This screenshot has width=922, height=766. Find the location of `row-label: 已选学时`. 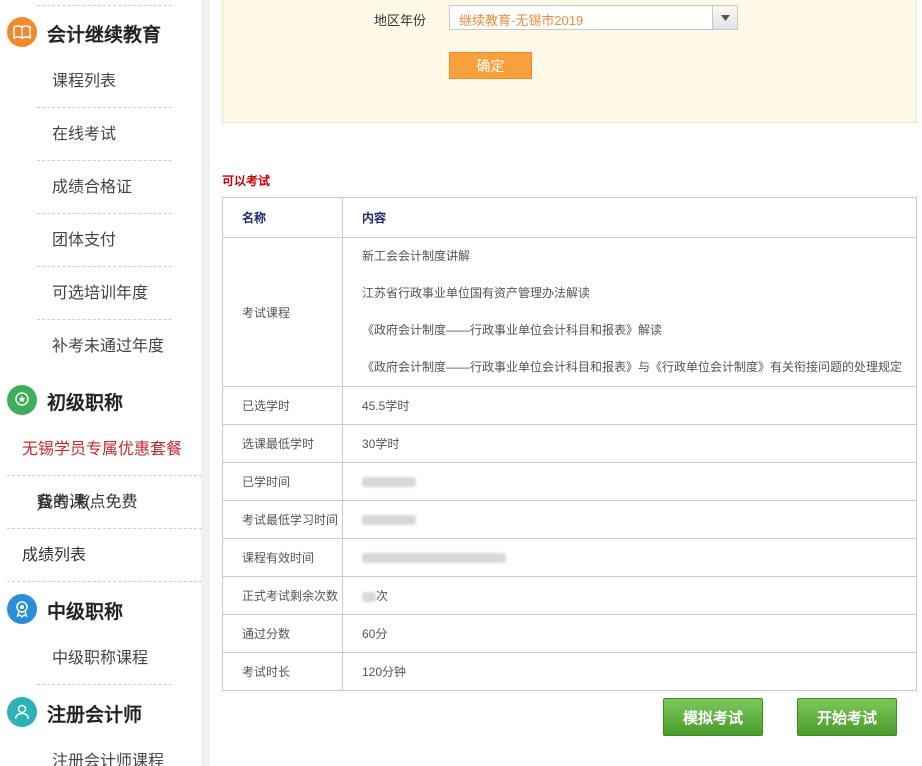

row-label: 已选学时 is located at coordinates (282, 405).